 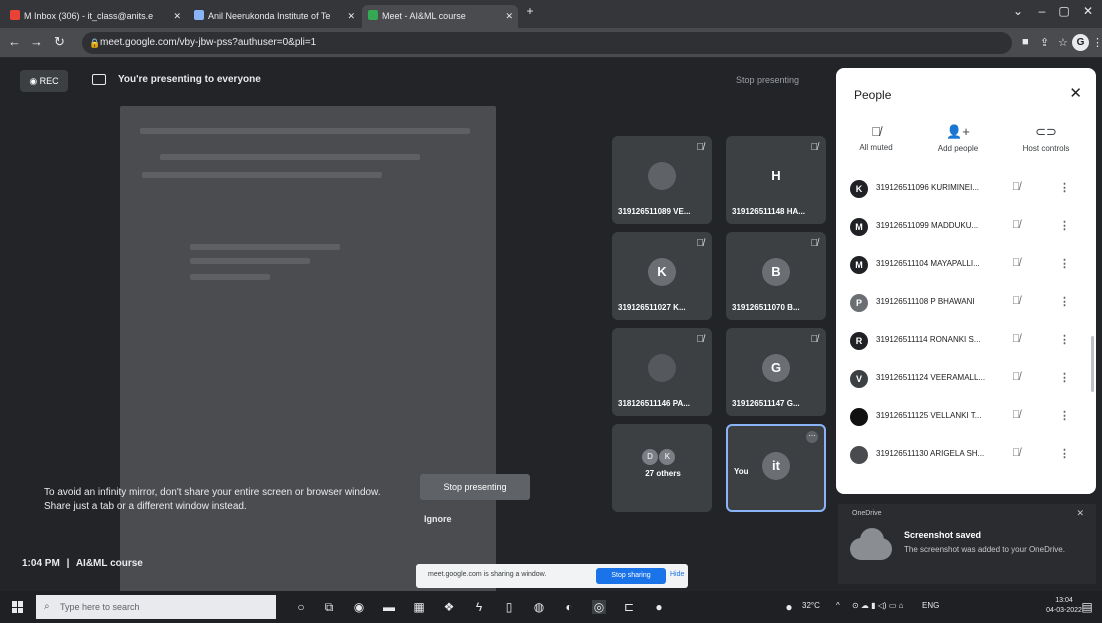 What do you see at coordinates (677, 574) in the screenshot?
I see `hide-button: Hide` at bounding box center [677, 574].